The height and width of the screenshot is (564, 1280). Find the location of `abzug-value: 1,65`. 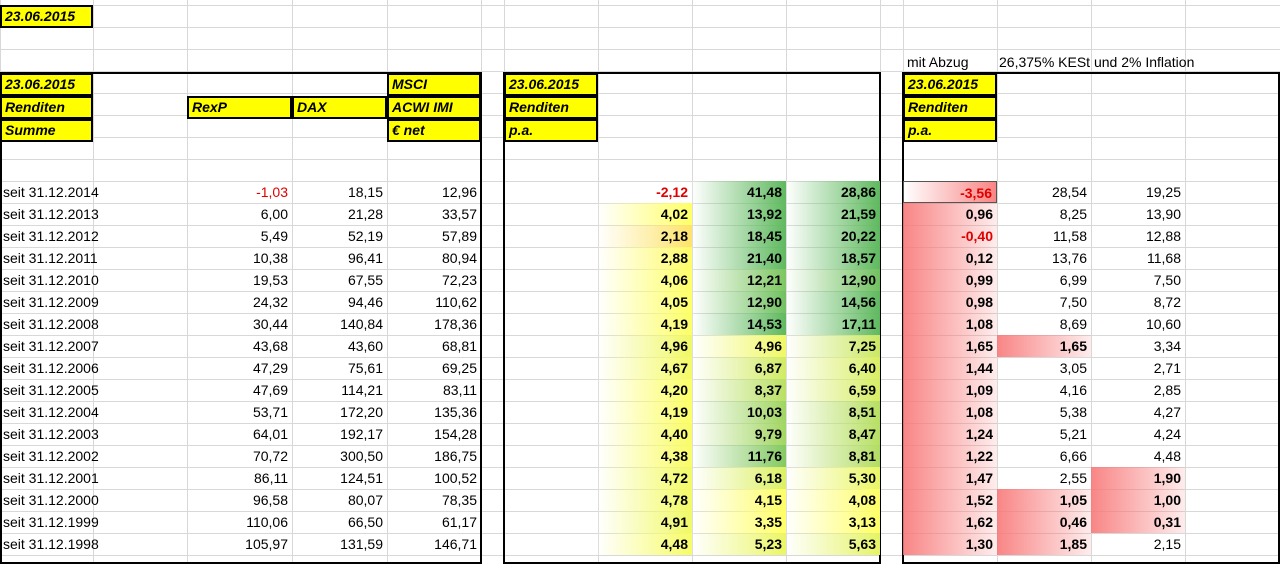

abzug-value: 1,65 is located at coordinates (950, 346).